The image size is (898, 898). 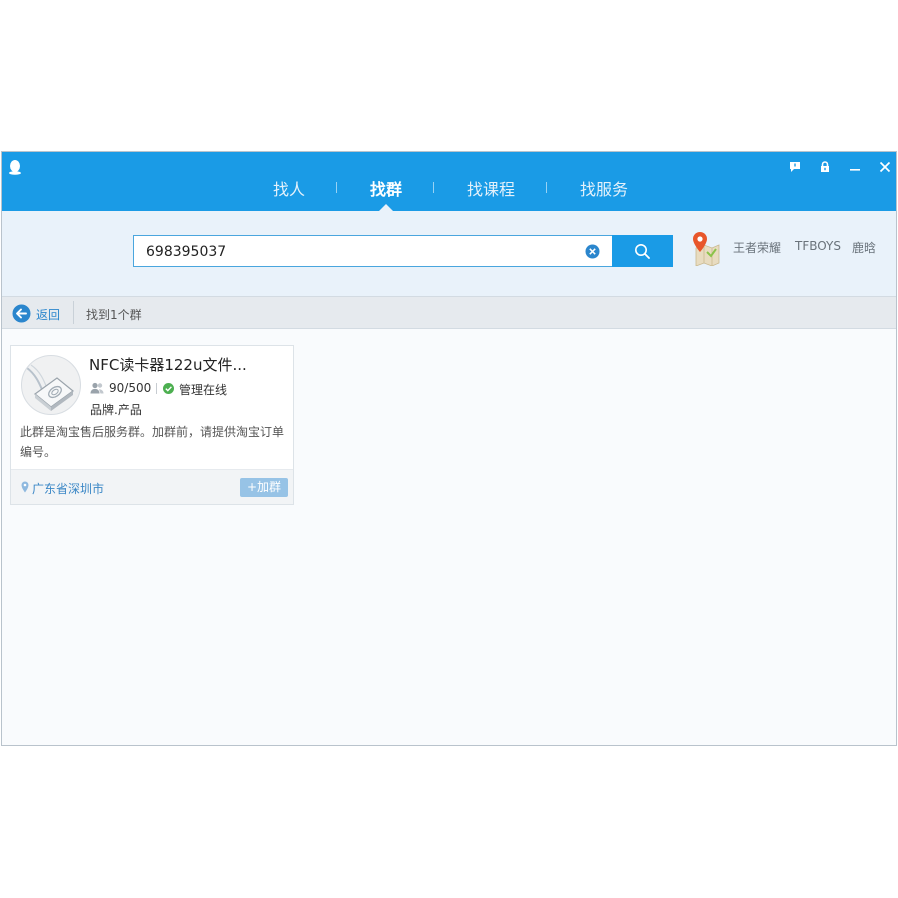 I want to click on active-tab-caret, so click(x=386, y=207).